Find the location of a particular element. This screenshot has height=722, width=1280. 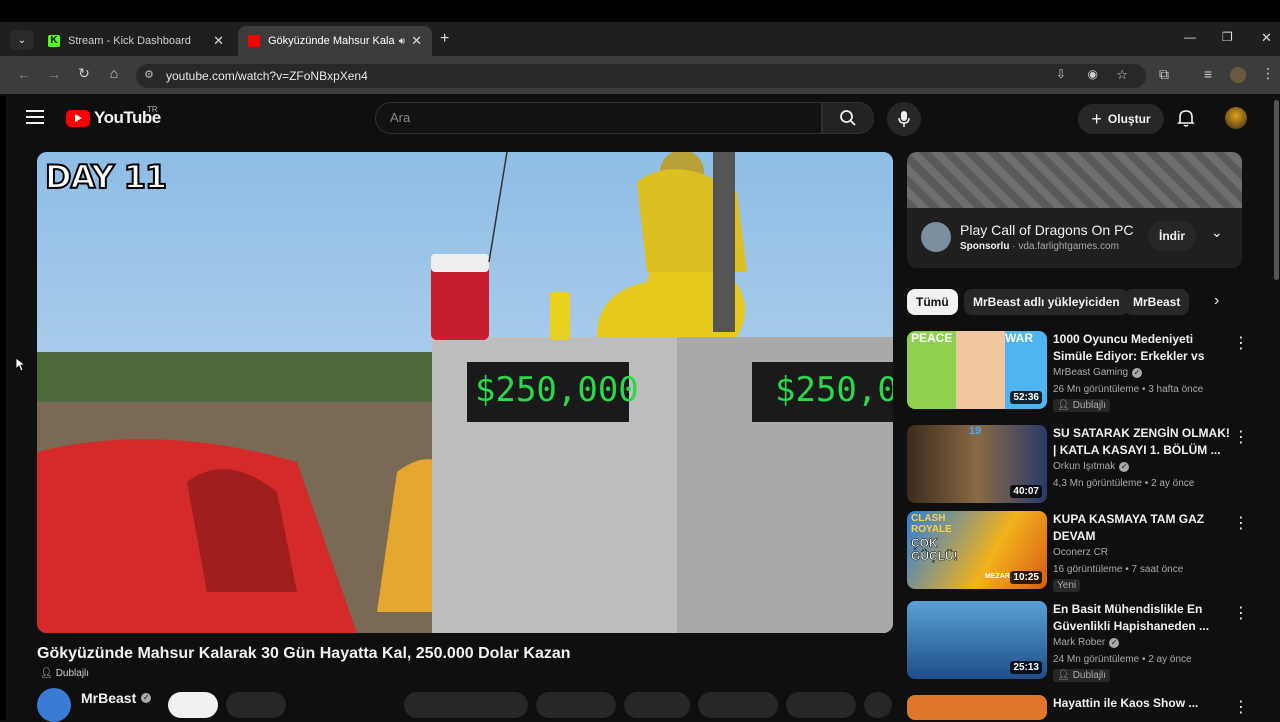

rec-channel: Oconerz CR is located at coordinates (1081, 552).